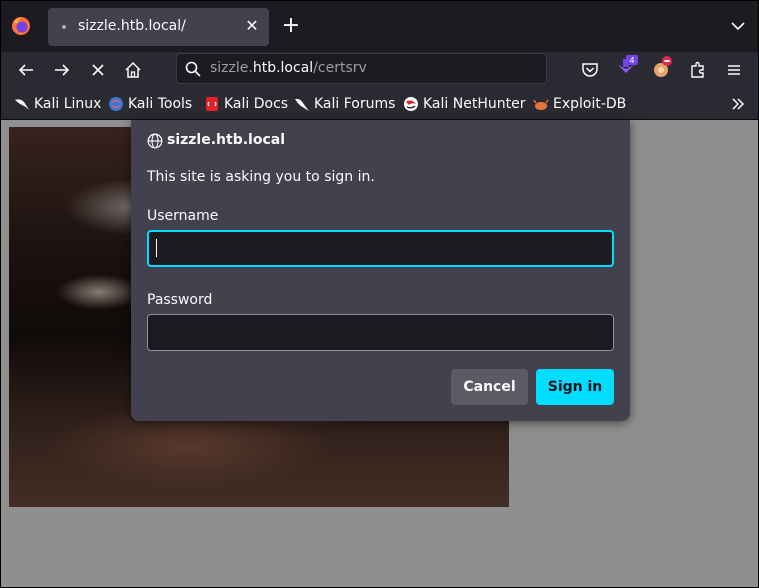 This screenshot has height=588, width=759. I want to click on kali-docs-icon, so click(212, 104).